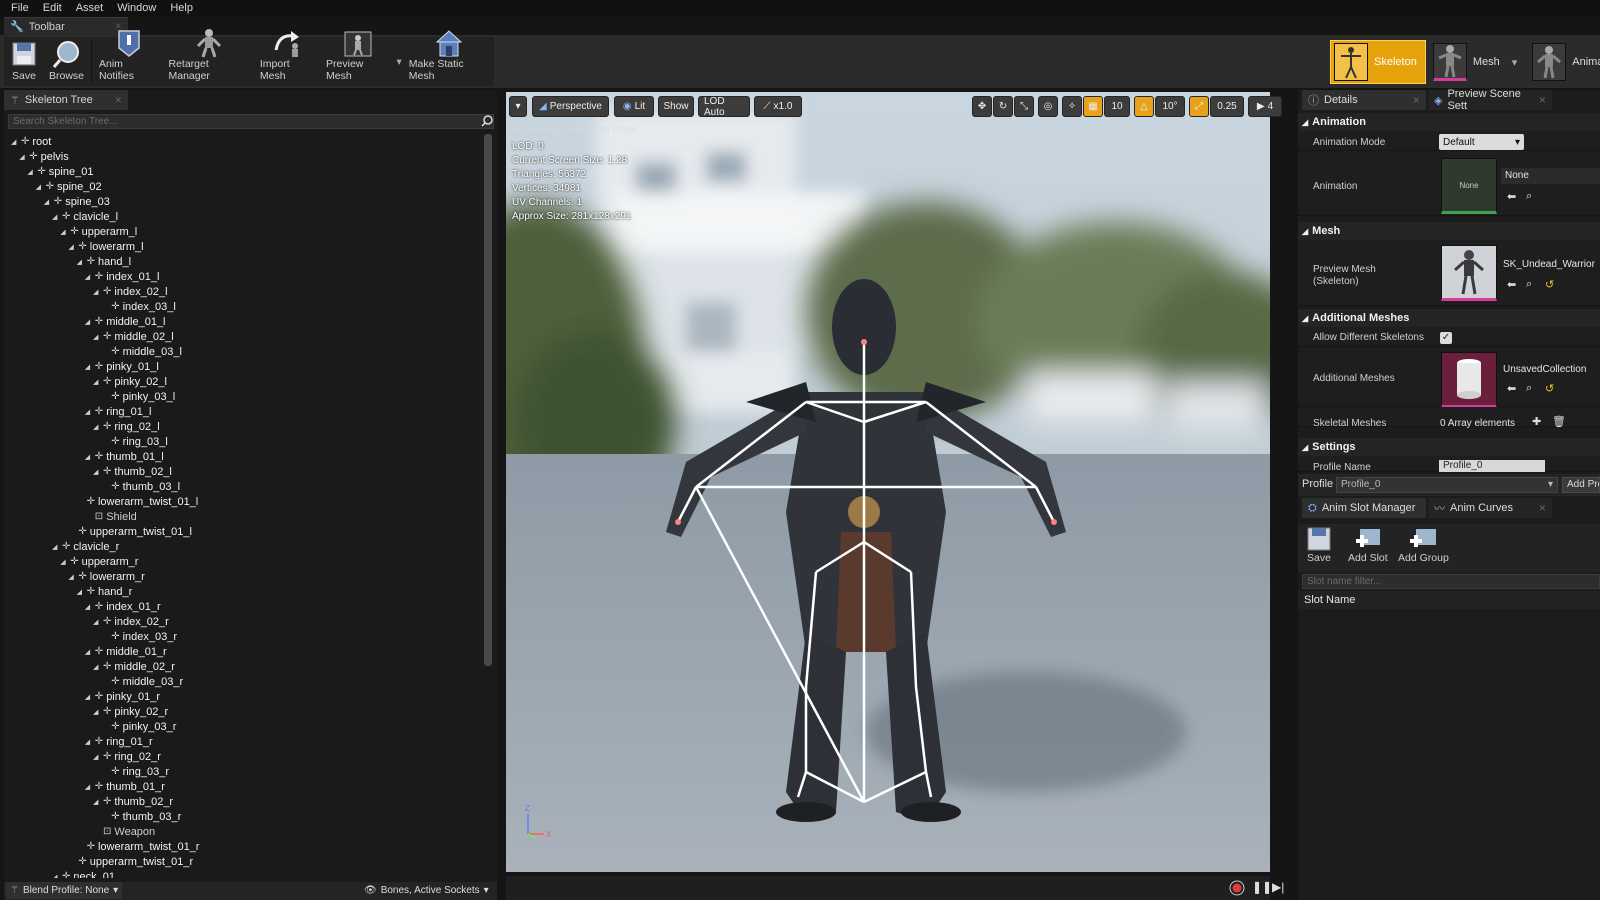 The image size is (1600, 900). I want to click on tree-item: ◢ ✛ middle_02_r, so click(134, 666).